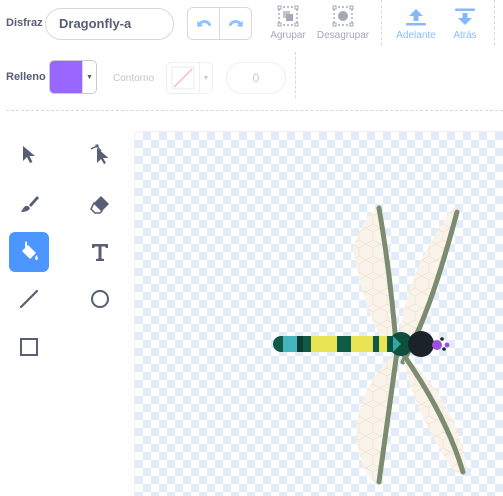 This screenshot has width=503, height=496. I want to click on fill-label: Relleno, so click(26, 77).